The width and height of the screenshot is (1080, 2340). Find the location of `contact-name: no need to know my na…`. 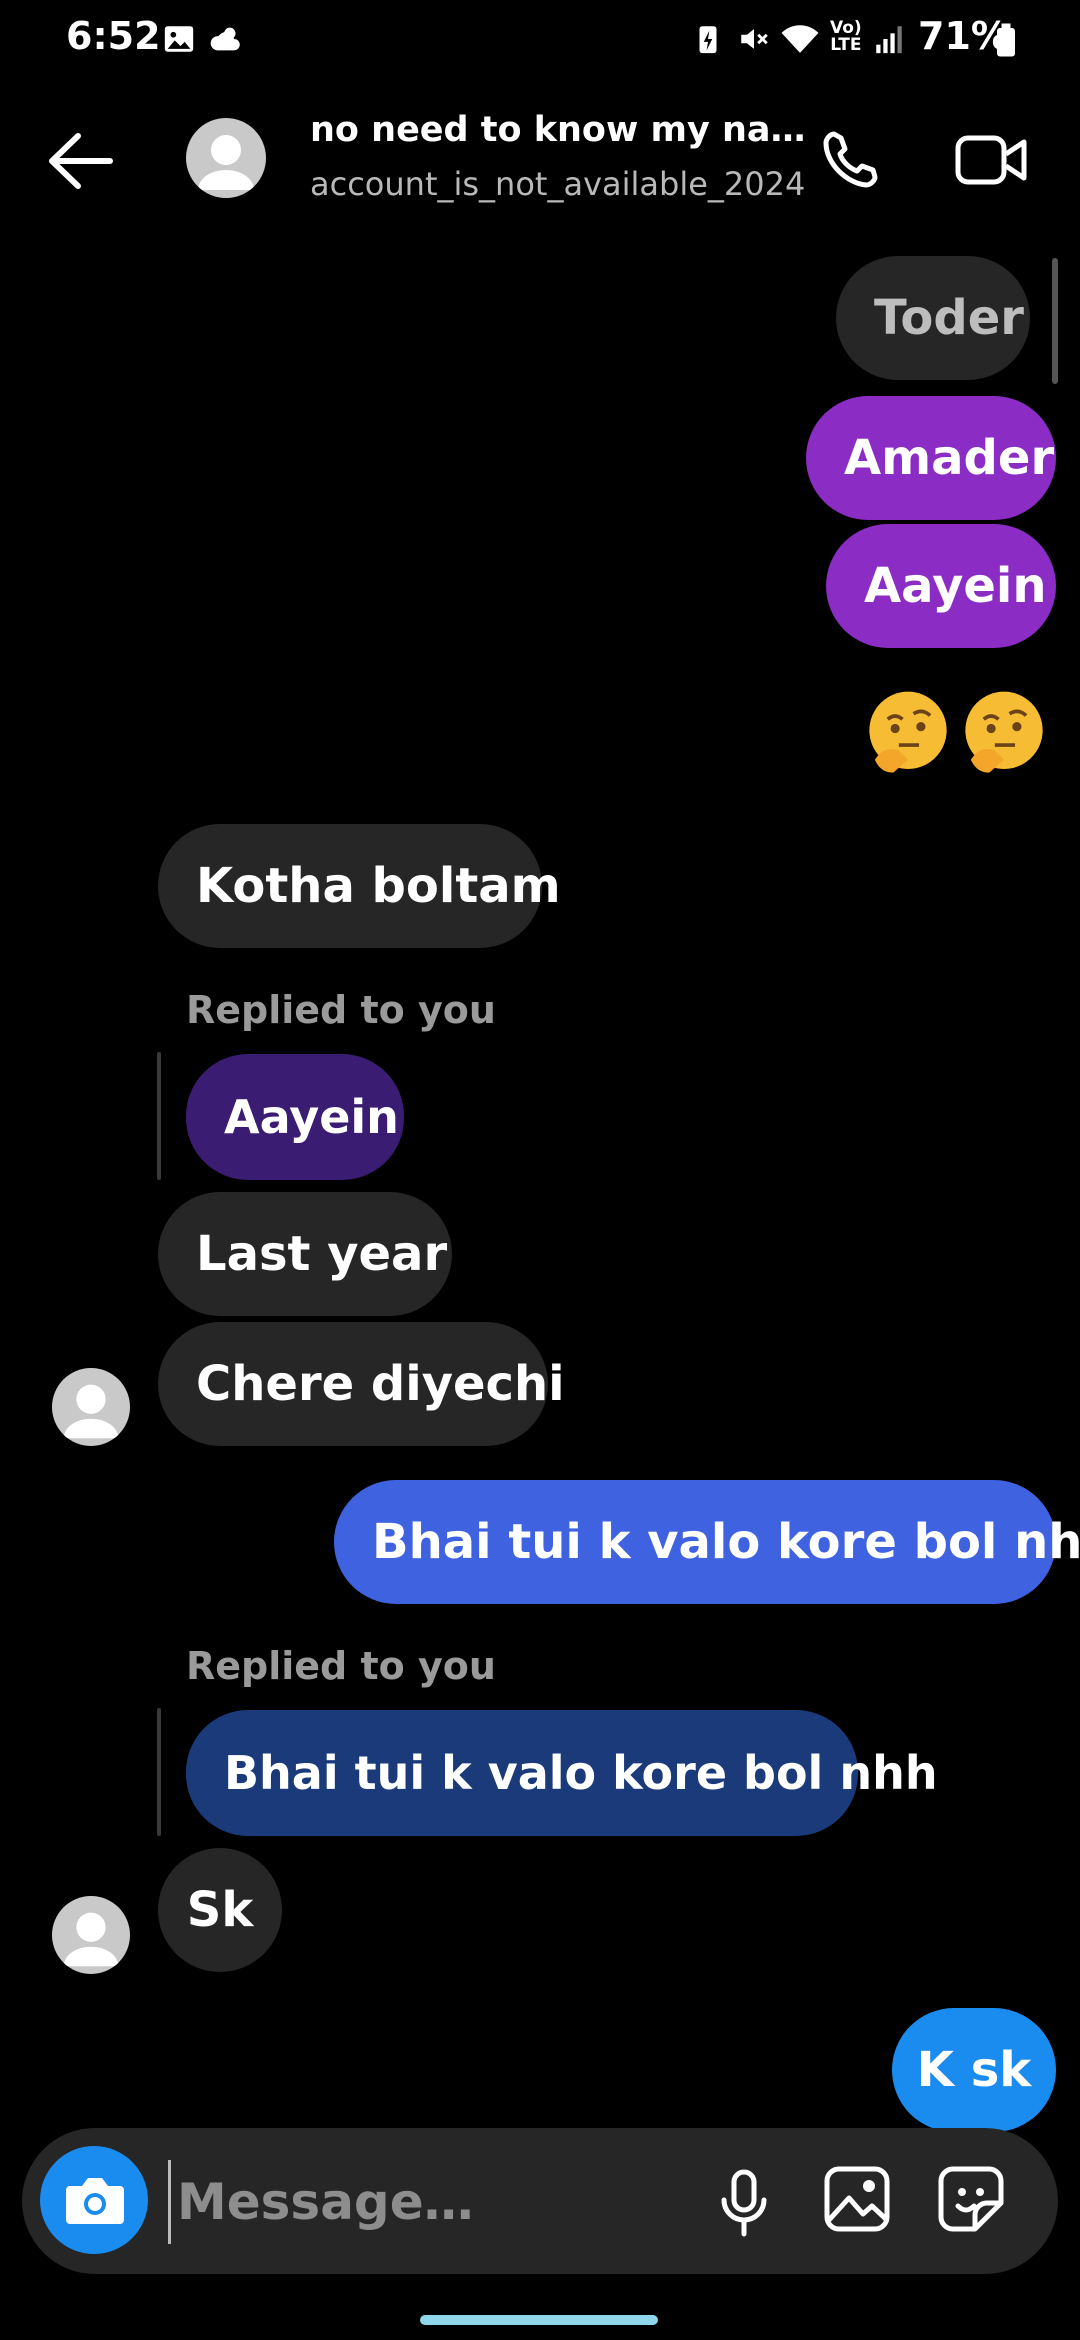

contact-name: no need to know my na… is located at coordinates (558, 130).